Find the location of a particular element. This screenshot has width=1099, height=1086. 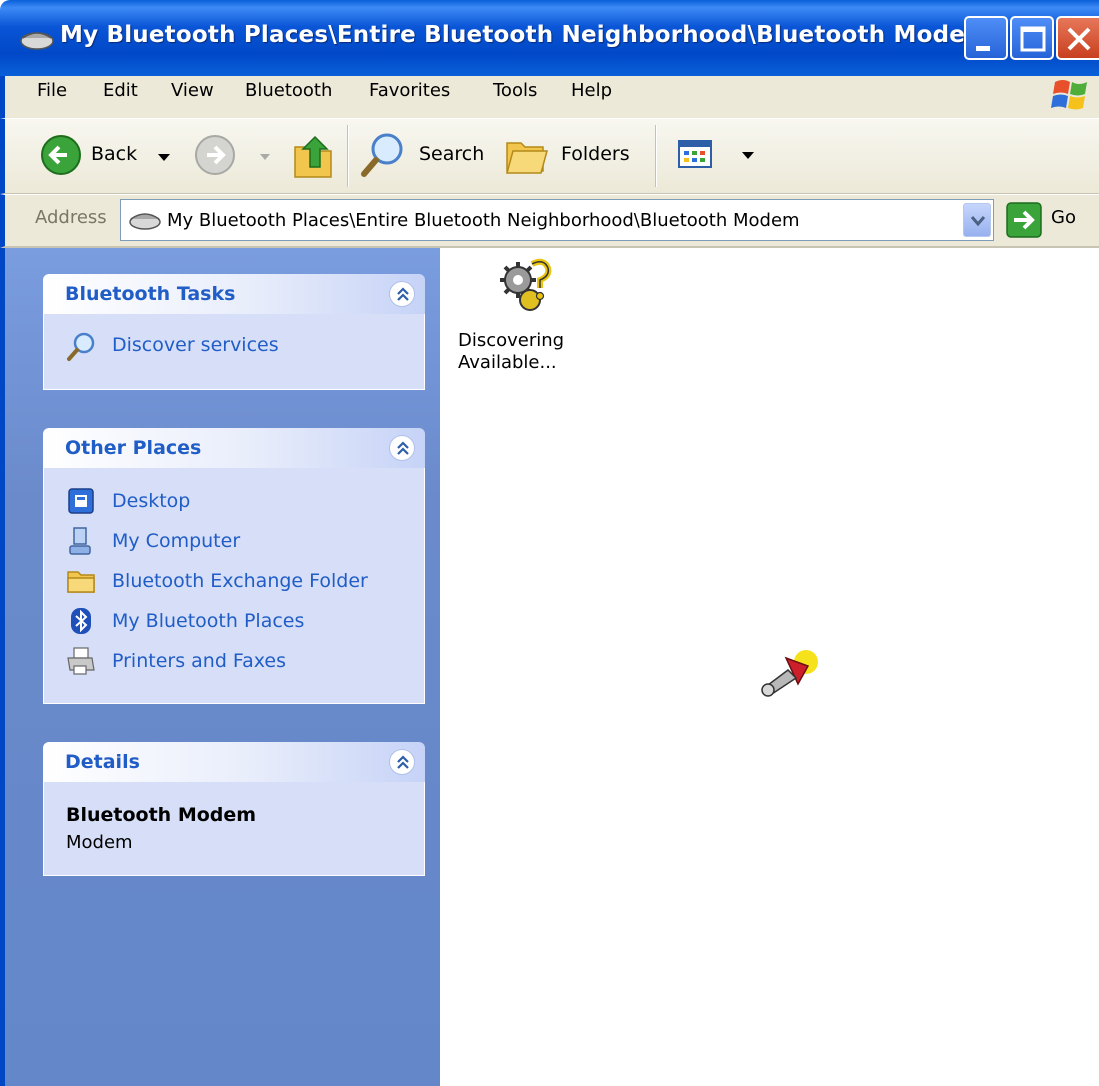

busy-cursor-icon is located at coordinates (789, 673).